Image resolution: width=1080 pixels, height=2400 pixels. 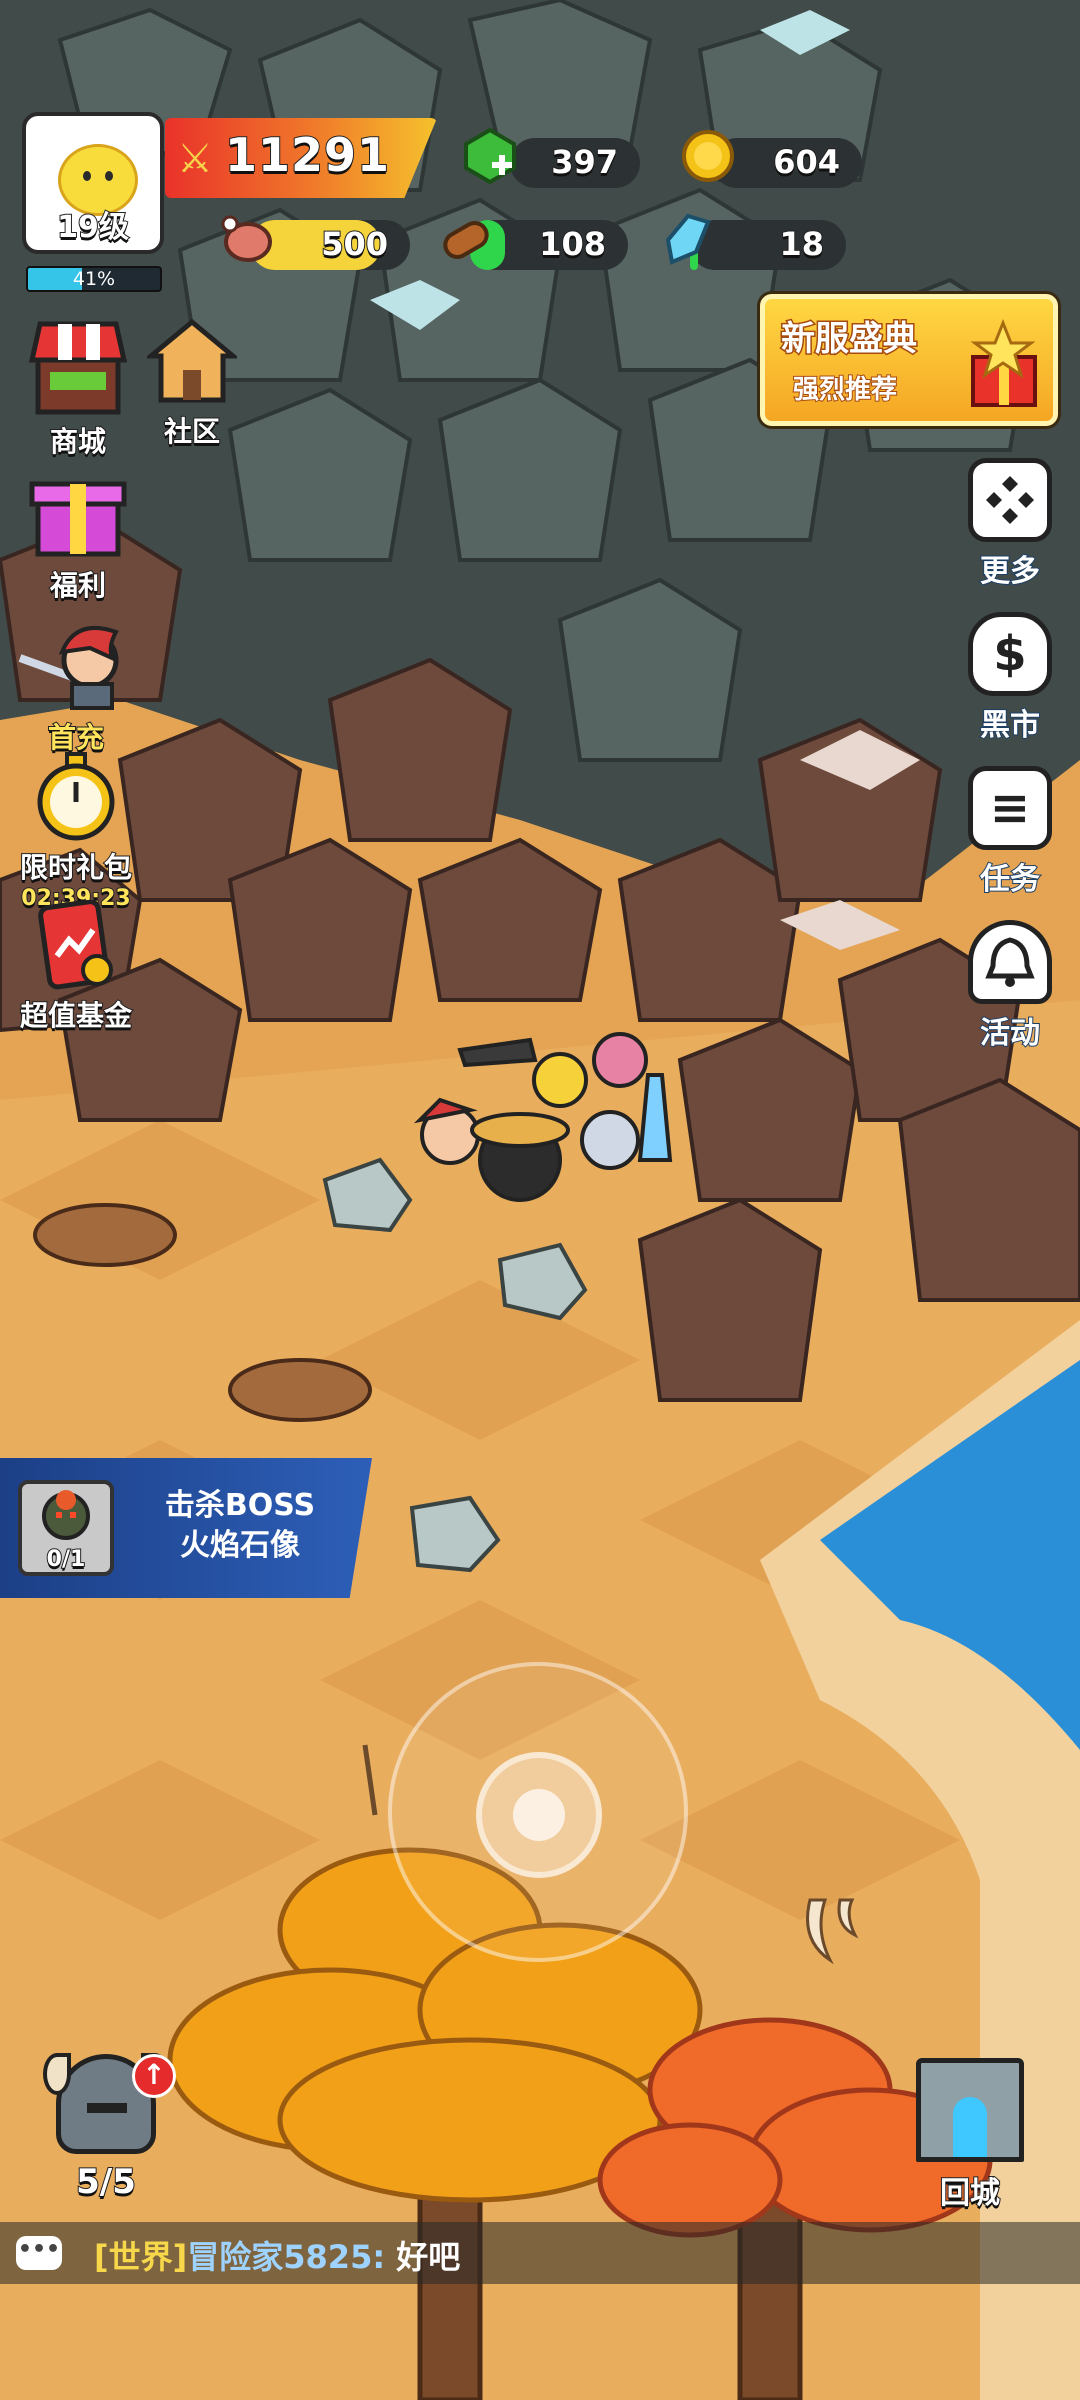 What do you see at coordinates (849, 339) in the screenshot?
I see `promo-title: 新服盛典` at bounding box center [849, 339].